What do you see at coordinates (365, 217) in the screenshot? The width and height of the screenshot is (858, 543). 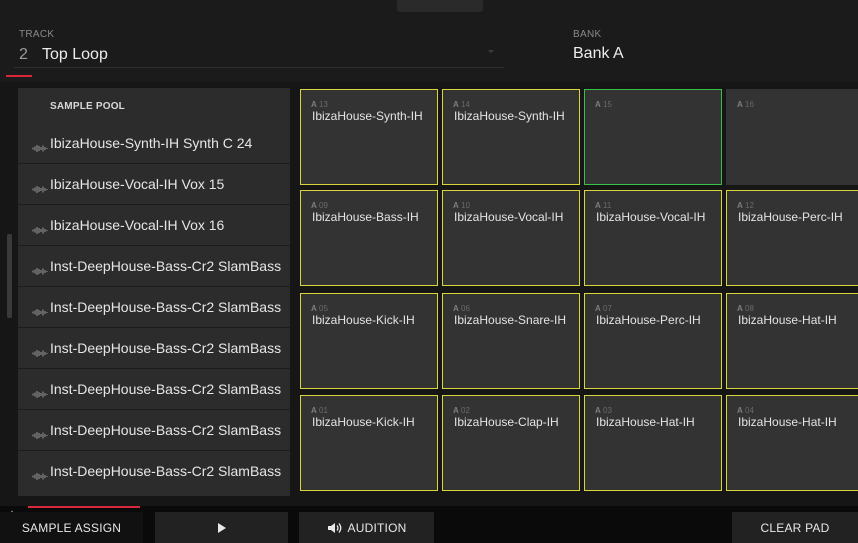 I see `pad-sample-name: IbizaHouse-Bass-IH` at bounding box center [365, 217].